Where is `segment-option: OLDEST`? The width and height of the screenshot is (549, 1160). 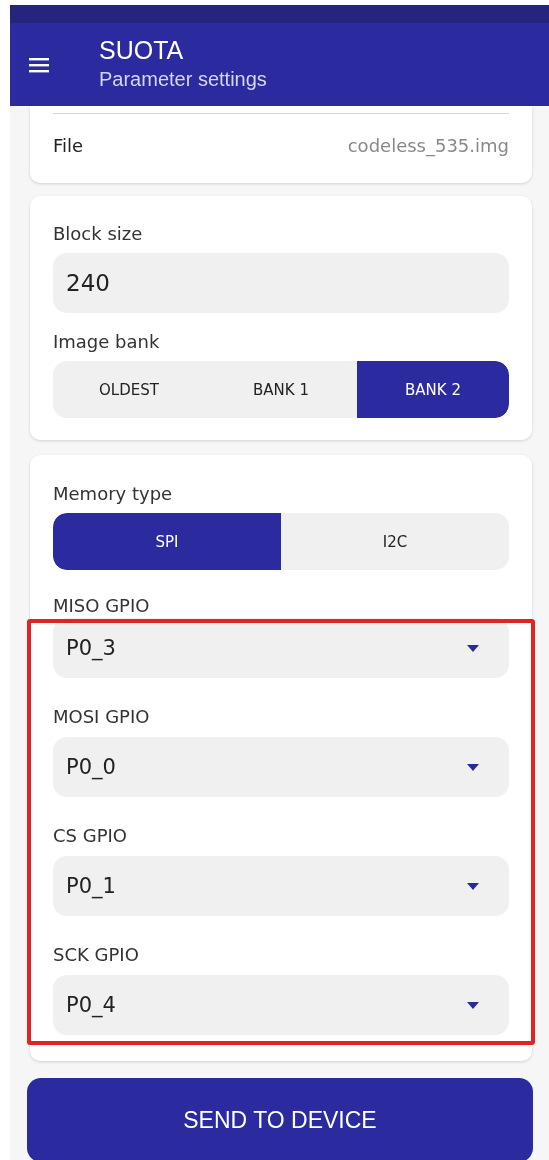 segment-option: OLDEST is located at coordinates (129, 389).